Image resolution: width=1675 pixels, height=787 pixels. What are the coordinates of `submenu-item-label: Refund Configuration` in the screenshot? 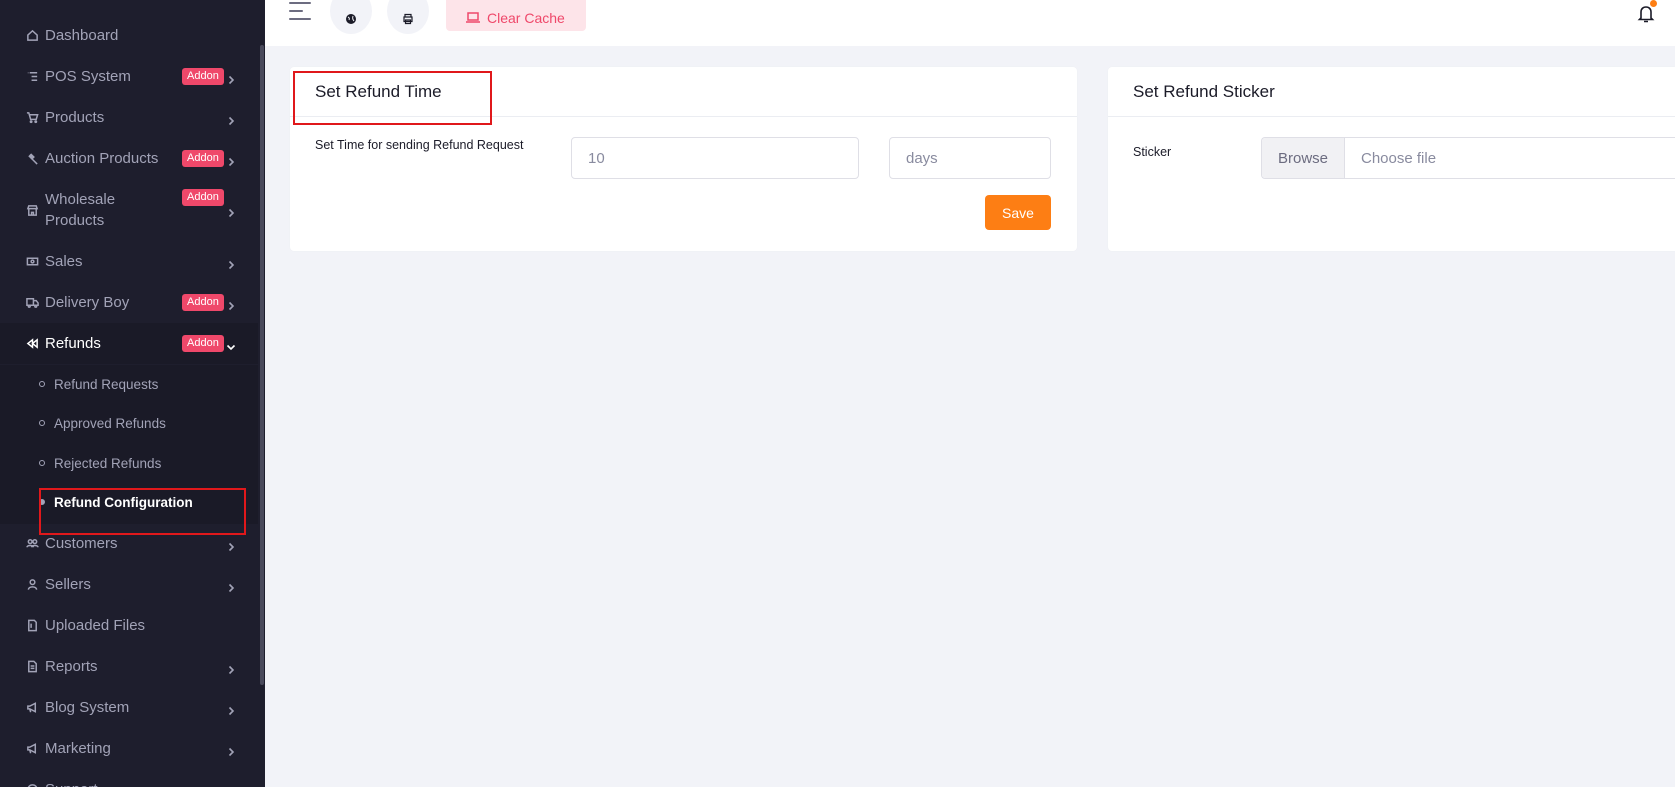 It's located at (123, 502).